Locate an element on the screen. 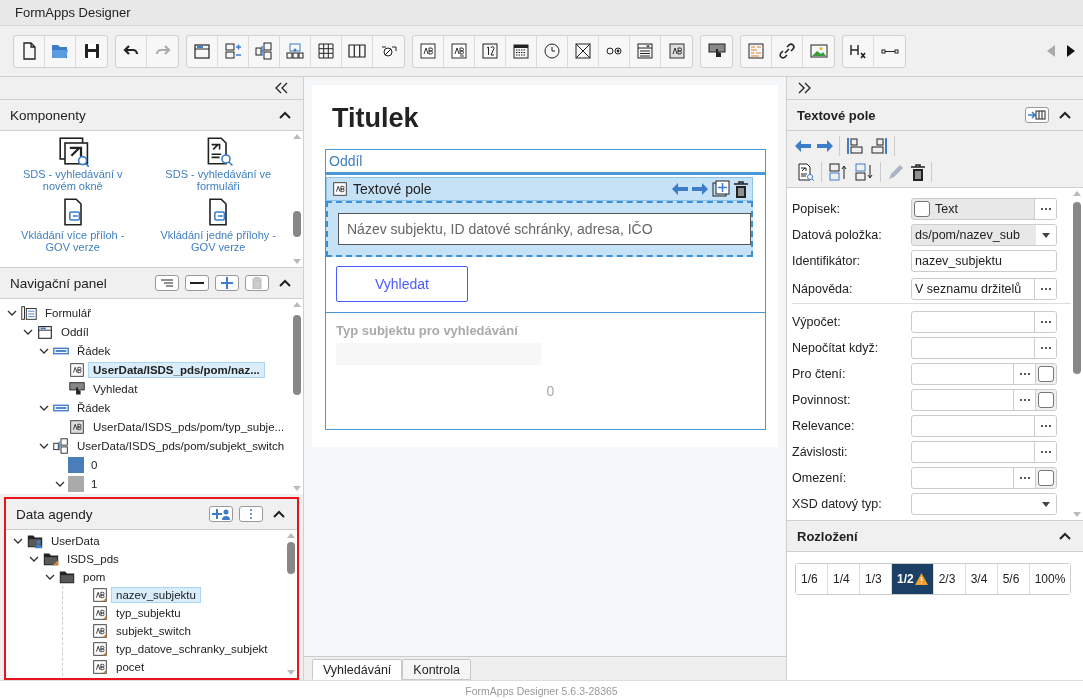 The height and width of the screenshot is (699, 1083). field-label: Textové pole is located at coordinates (393, 189).